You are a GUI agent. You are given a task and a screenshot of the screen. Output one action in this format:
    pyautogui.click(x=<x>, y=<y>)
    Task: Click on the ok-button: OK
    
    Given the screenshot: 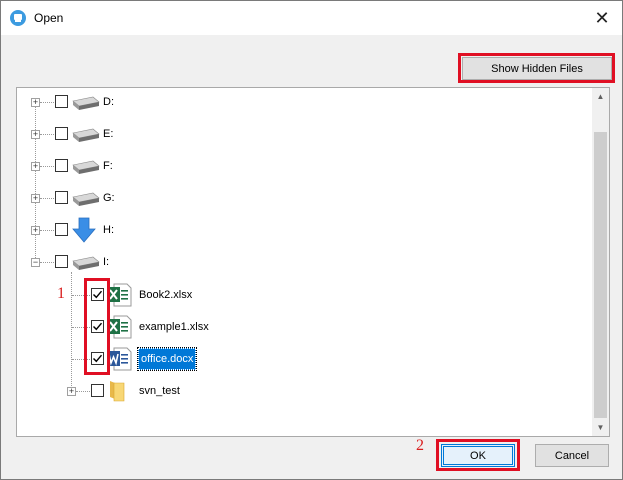 What is the action you would take?
    pyautogui.click(x=478, y=455)
    